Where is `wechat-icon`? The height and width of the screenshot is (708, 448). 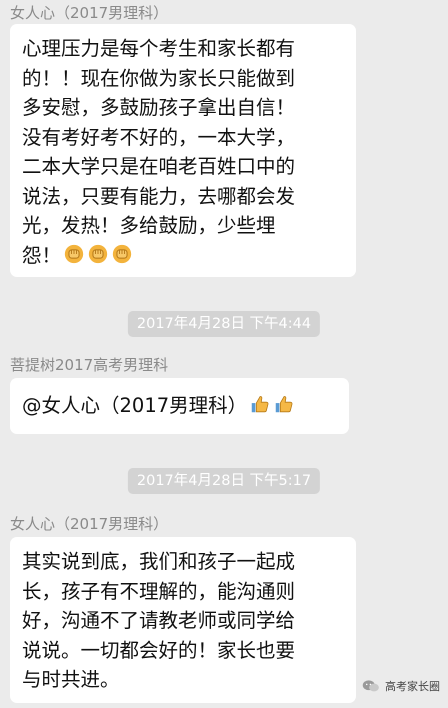 wechat-icon is located at coordinates (370, 686).